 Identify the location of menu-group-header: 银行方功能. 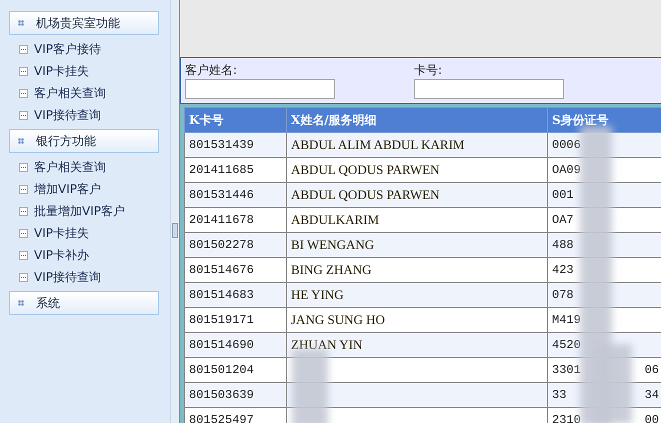
(84, 141).